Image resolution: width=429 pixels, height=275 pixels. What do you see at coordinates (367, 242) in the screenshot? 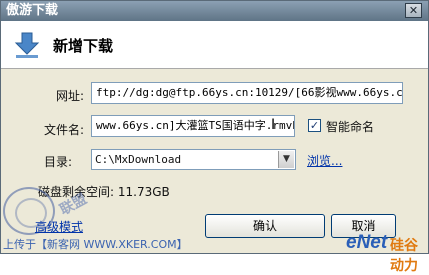
I see `enet-logo: eNet` at bounding box center [367, 242].